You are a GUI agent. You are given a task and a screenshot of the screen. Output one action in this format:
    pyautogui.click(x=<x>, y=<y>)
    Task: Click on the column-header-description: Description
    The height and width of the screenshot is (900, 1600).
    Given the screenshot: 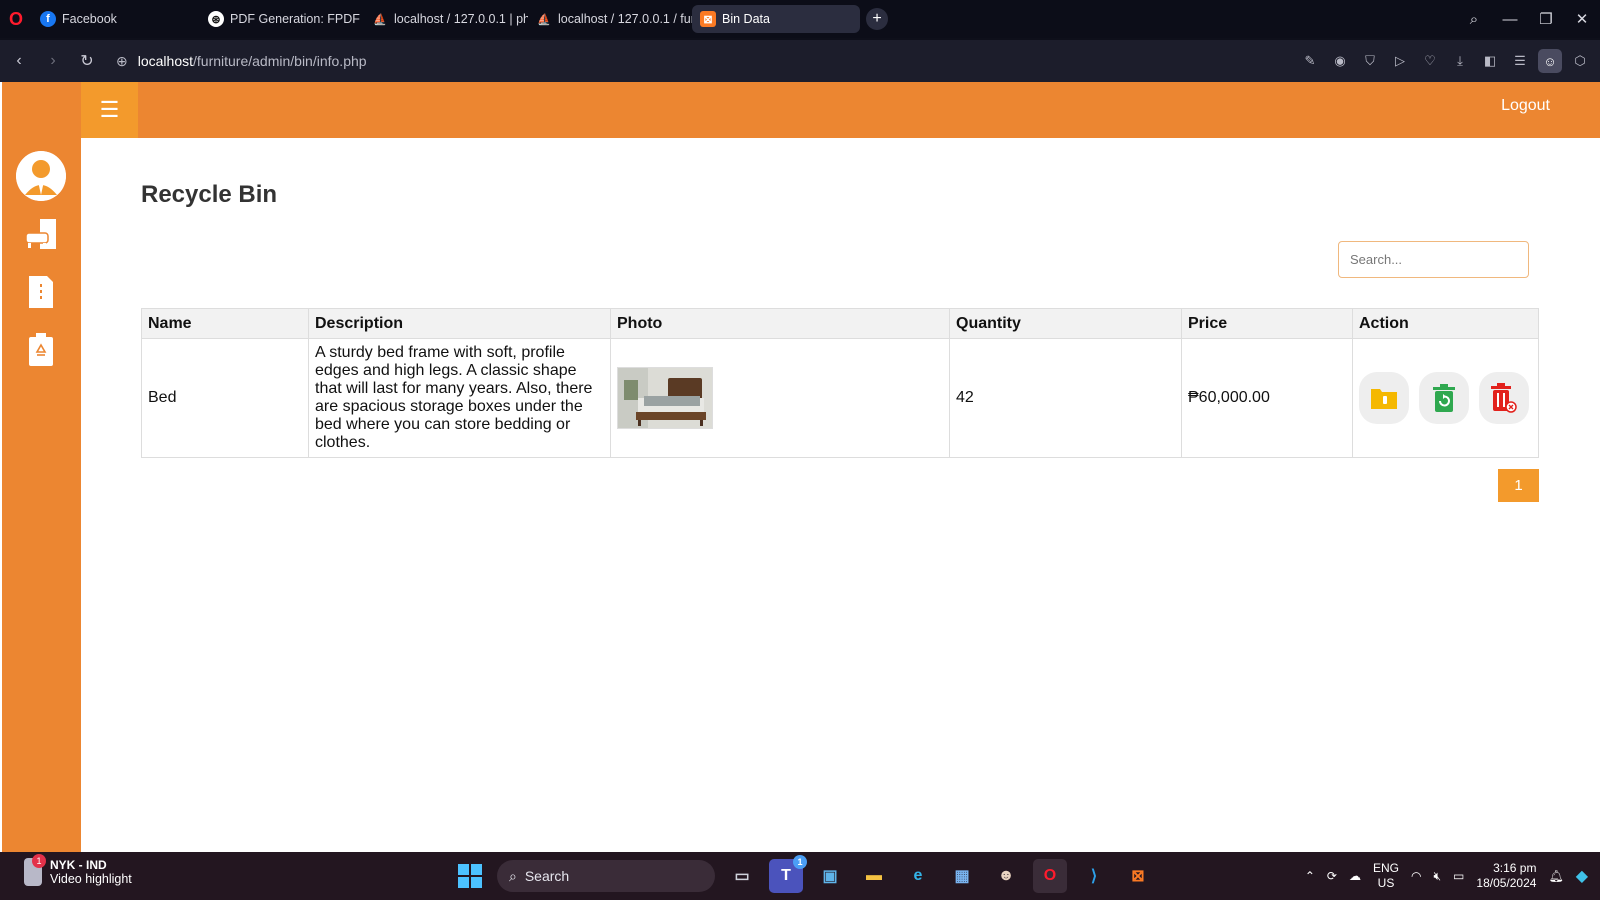 What is the action you would take?
    pyautogui.click(x=459, y=323)
    